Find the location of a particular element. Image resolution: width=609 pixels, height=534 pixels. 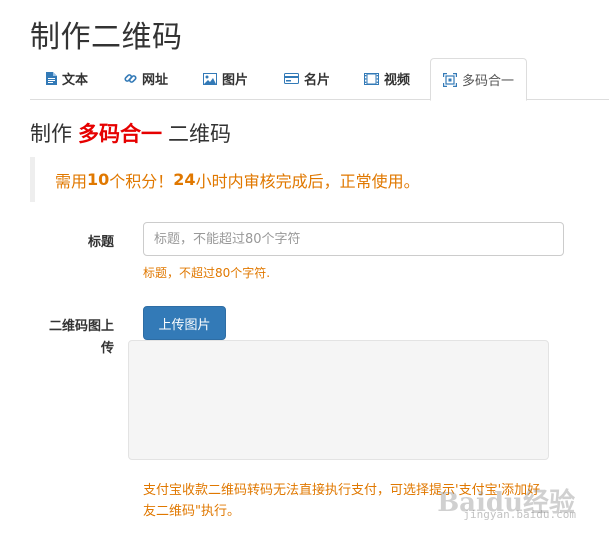

heading-highlight: 多码合一 is located at coordinates (120, 134).